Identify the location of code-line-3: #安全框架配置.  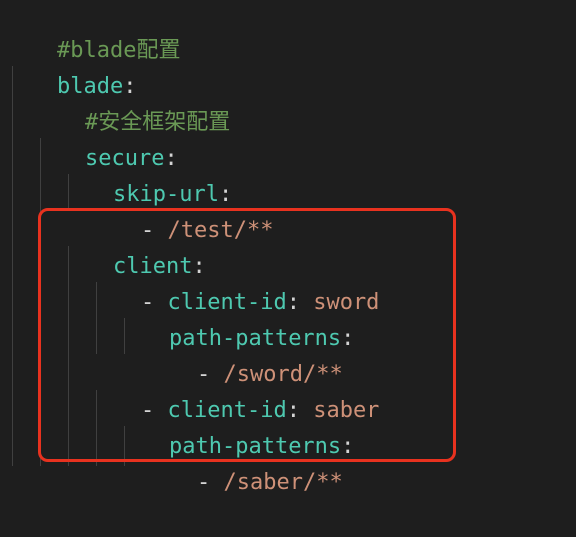
(131, 102).